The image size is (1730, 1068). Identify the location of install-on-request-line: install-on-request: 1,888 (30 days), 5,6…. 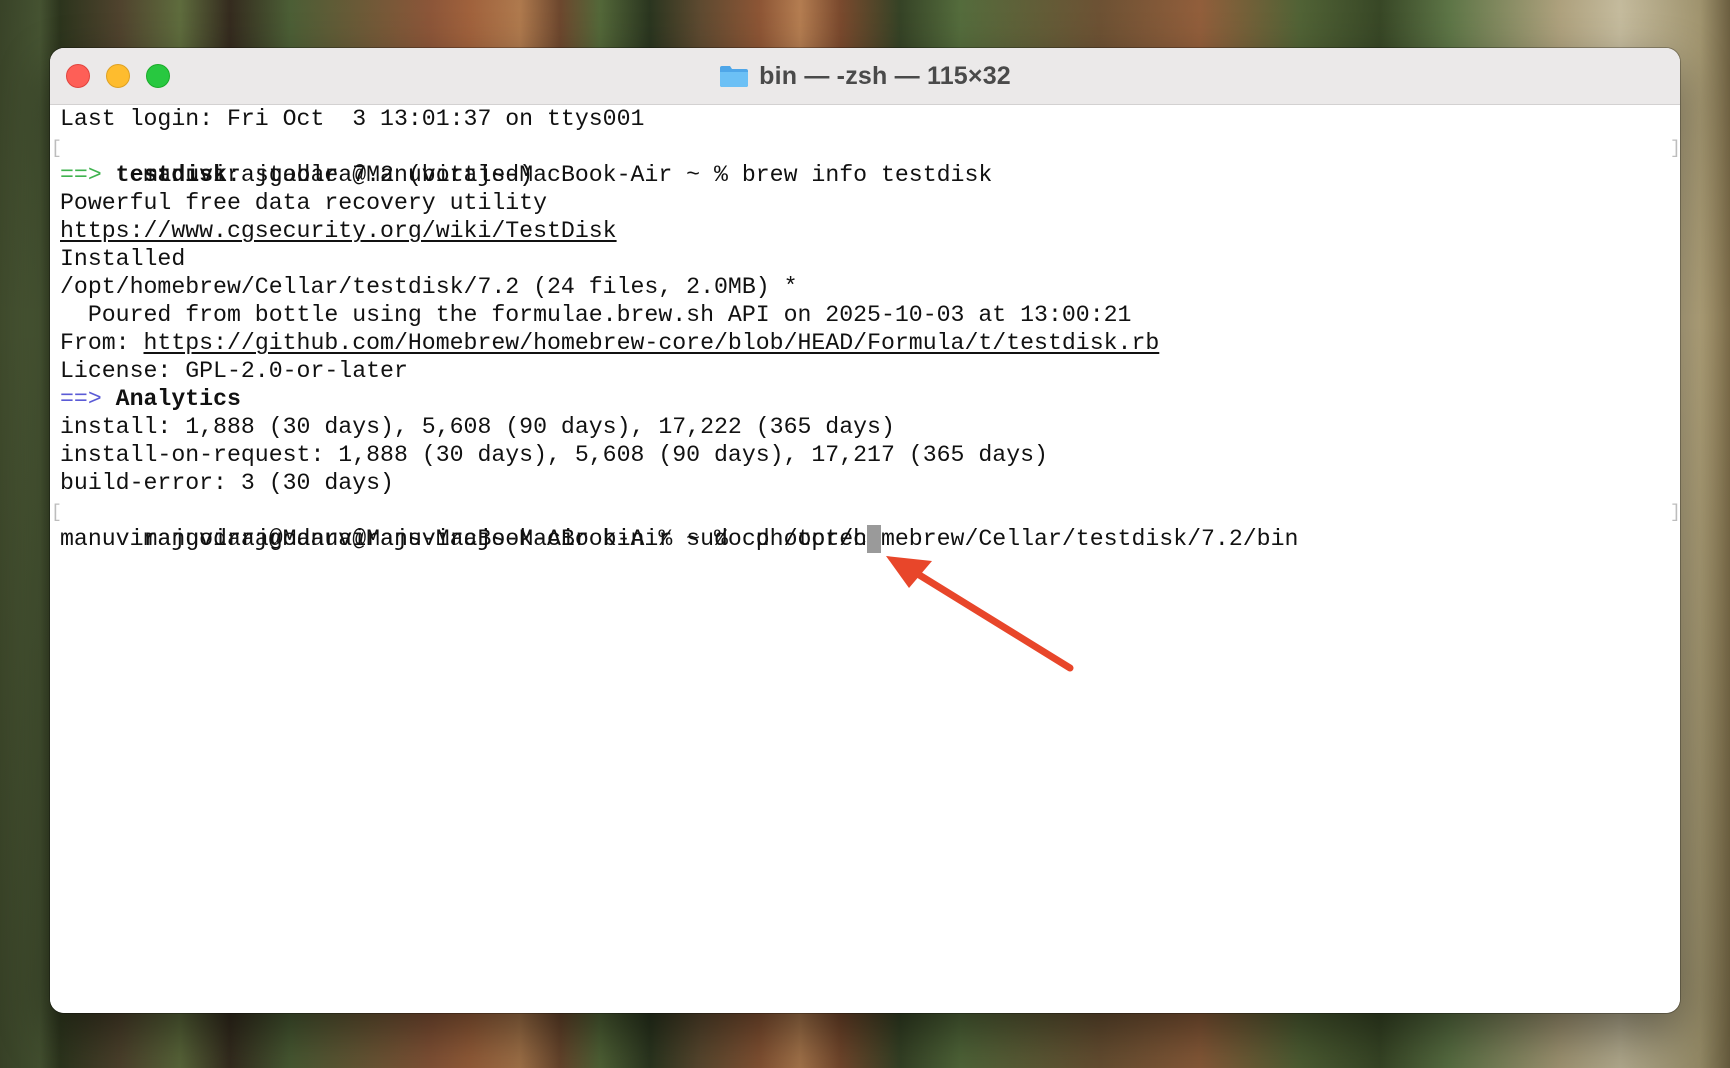
(554, 455).